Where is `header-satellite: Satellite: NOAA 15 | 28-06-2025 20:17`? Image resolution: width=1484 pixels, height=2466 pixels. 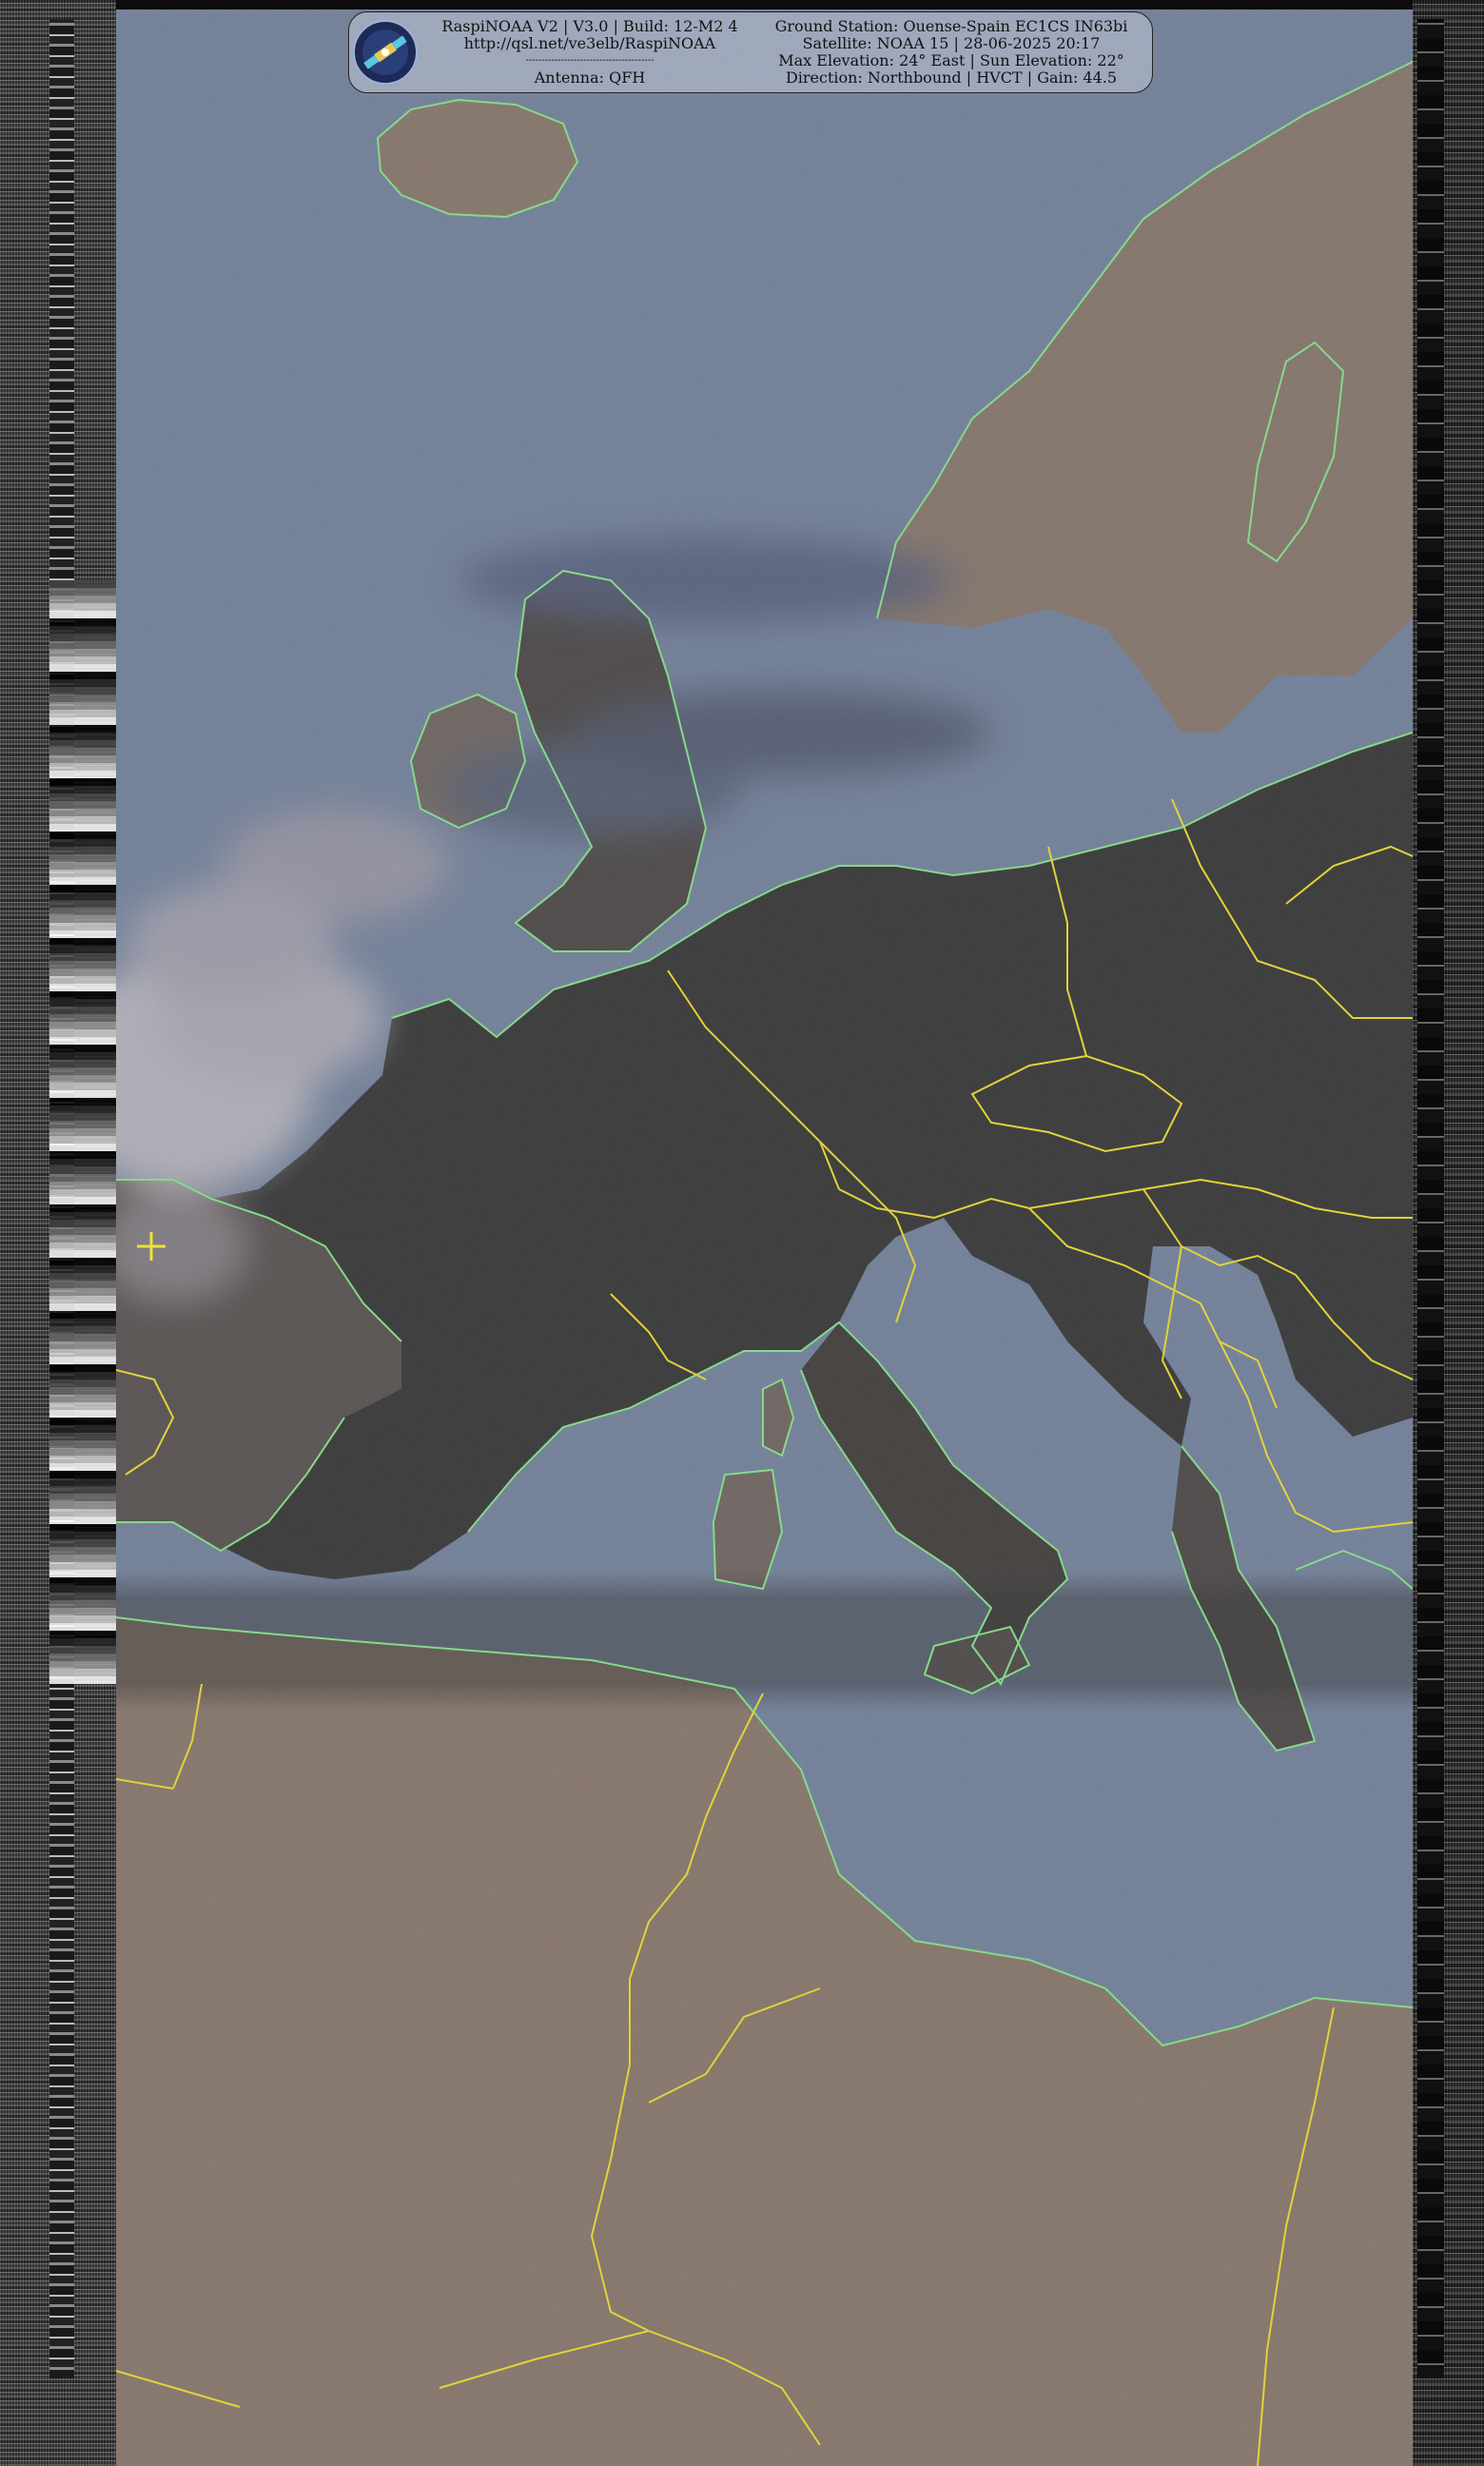 header-satellite: Satellite: NOAA 15 | 28-06-2025 20:17 is located at coordinates (951, 43).